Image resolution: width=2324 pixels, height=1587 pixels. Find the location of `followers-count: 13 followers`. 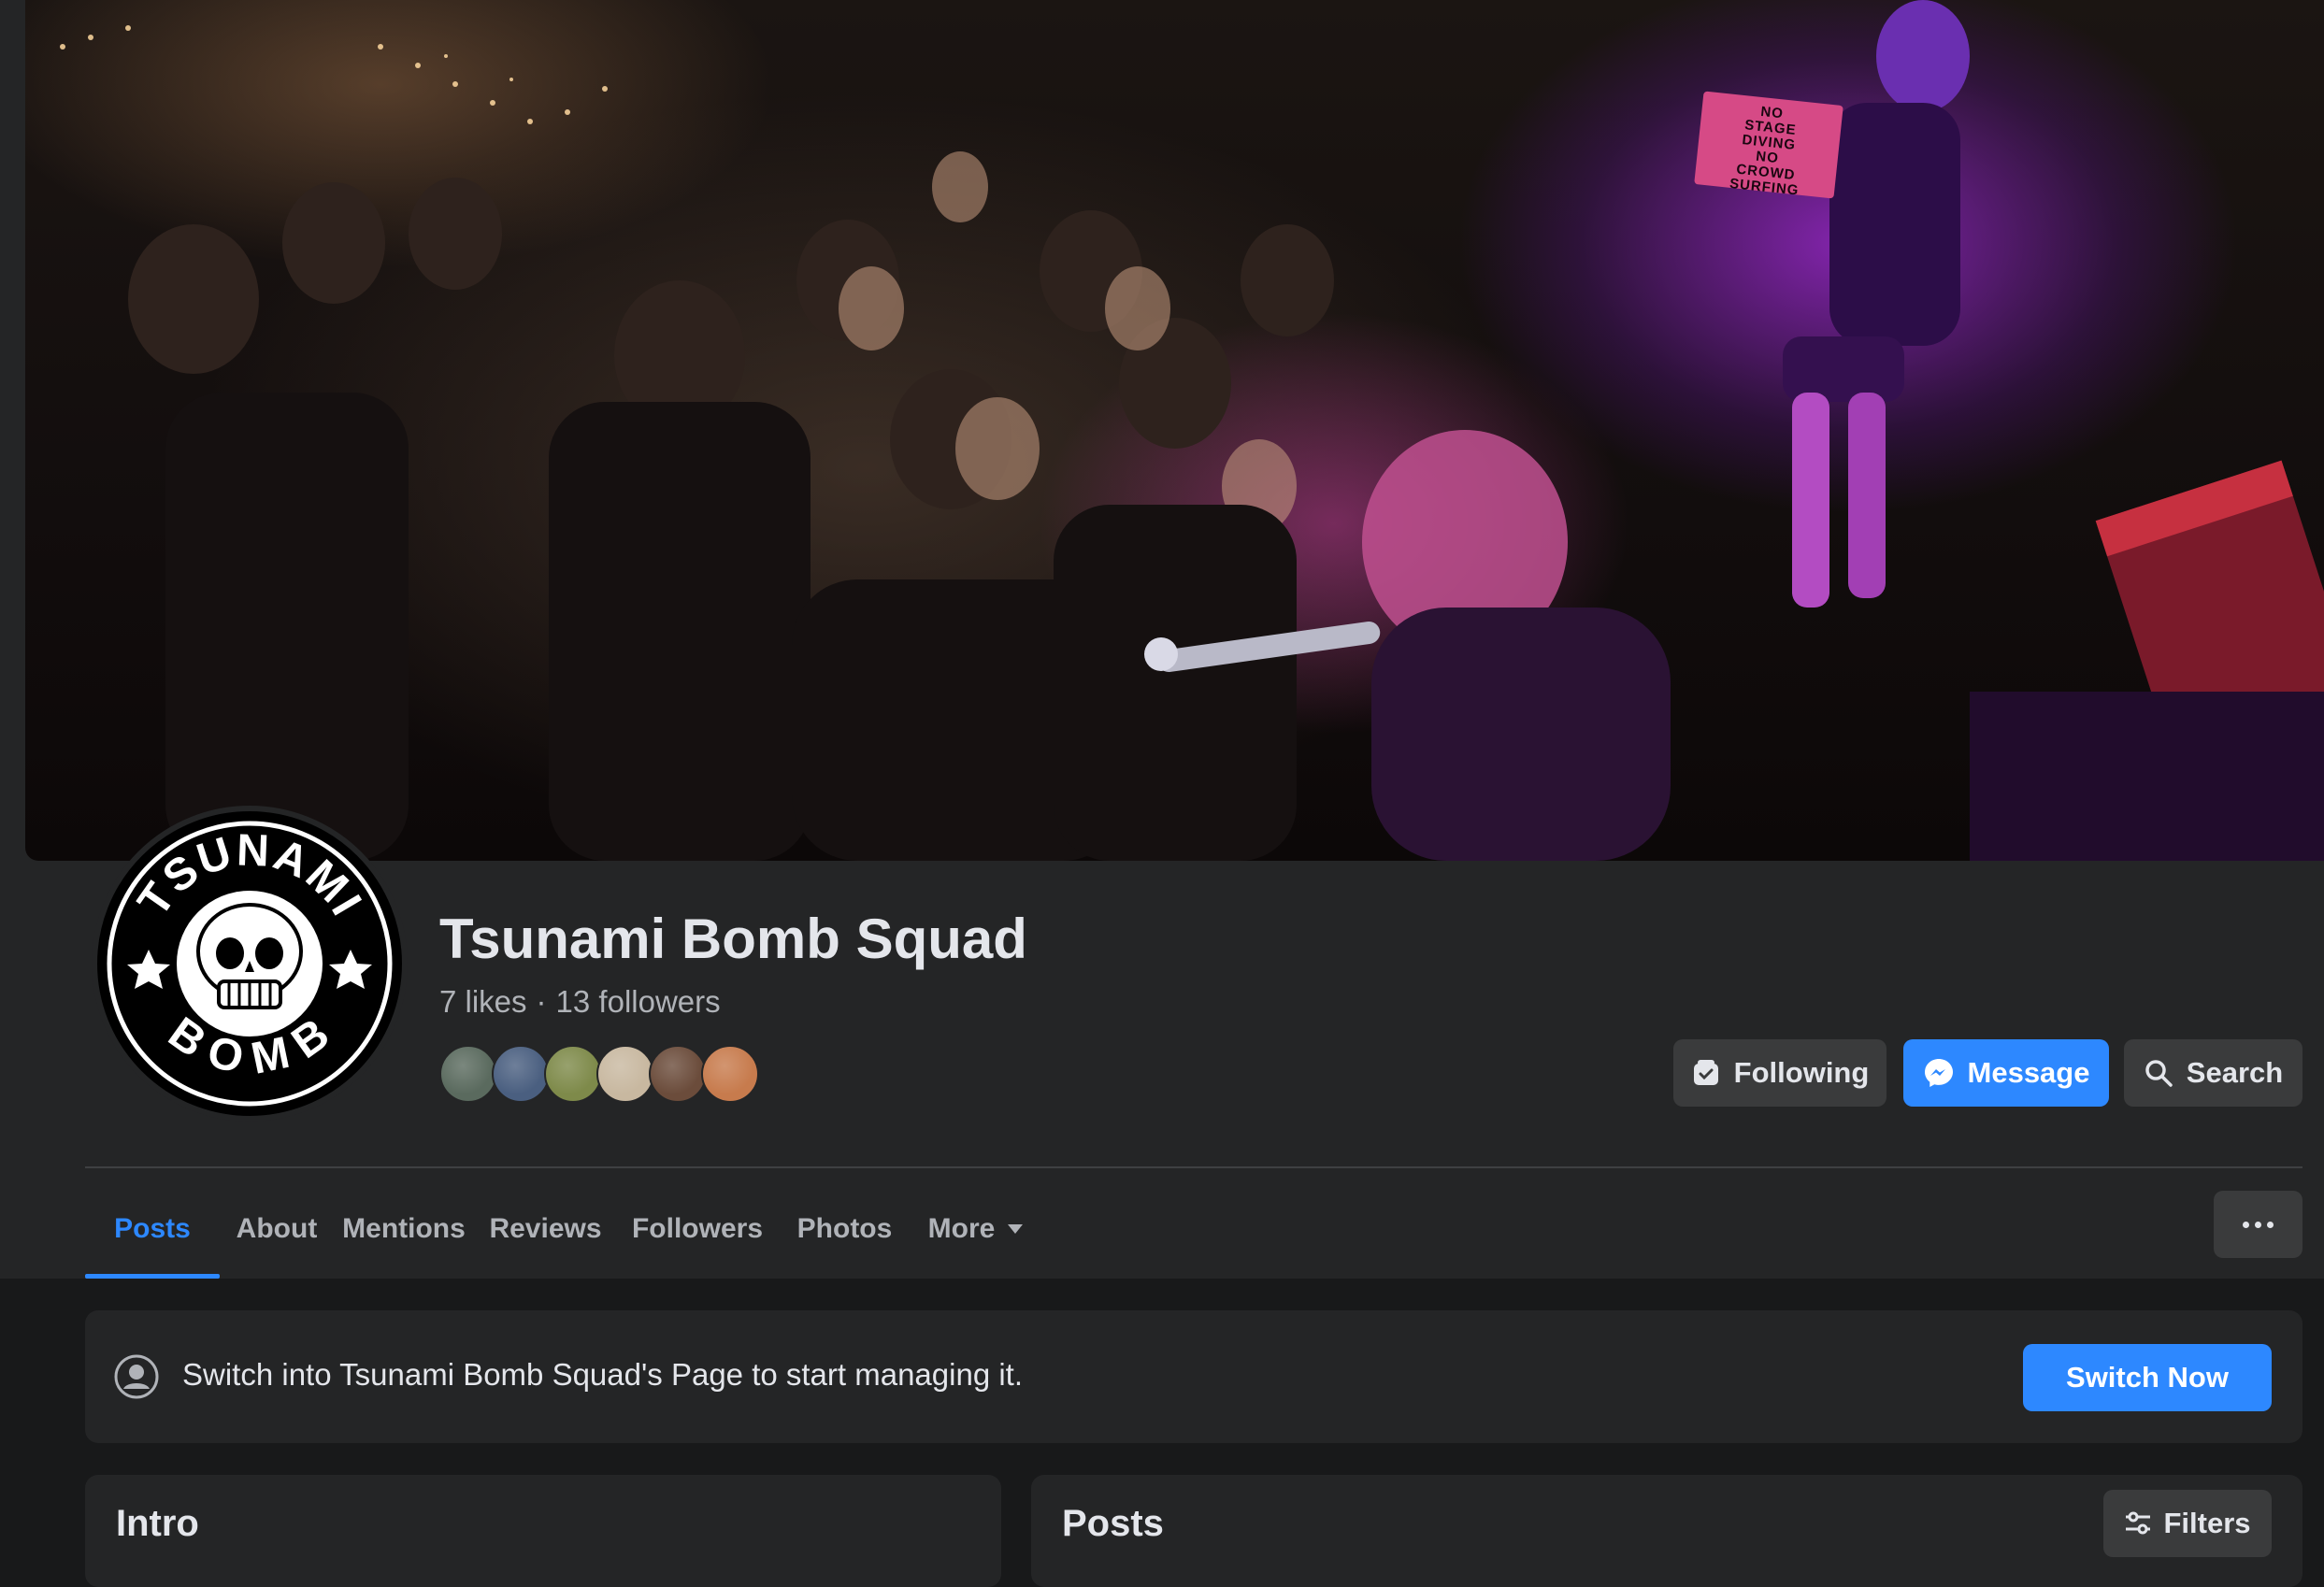

followers-count: 13 followers is located at coordinates (639, 1001).